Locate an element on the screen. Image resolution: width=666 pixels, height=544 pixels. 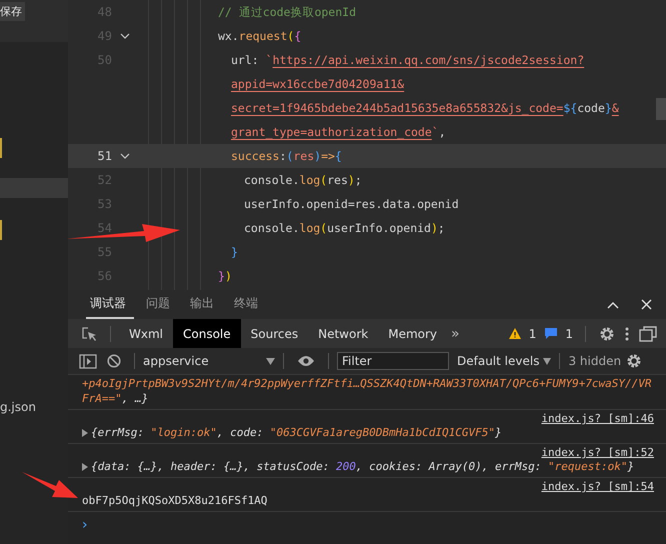
source-link: index.js? [sm]:52 is located at coordinates (597, 452).